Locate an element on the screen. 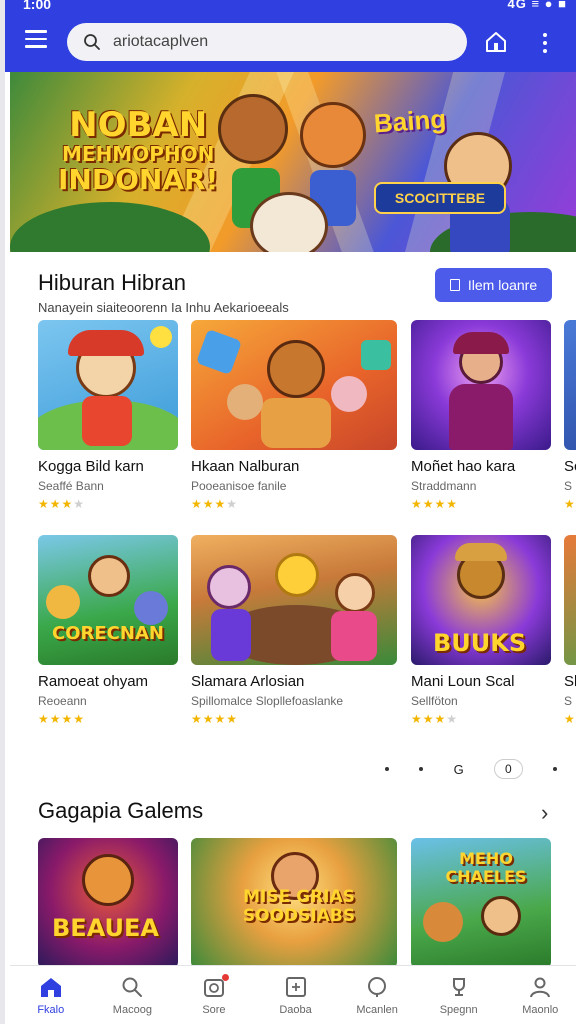 The height and width of the screenshot is (1024, 576). section-title: Gagapia Galems is located at coordinates (121, 810).